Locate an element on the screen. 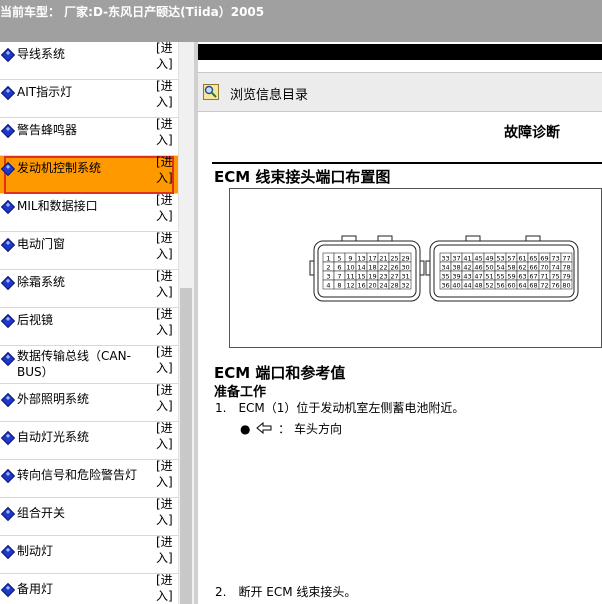 The height and width of the screenshot is (604, 602). sidebar-item-label: 后视镜 is located at coordinates (35, 320).